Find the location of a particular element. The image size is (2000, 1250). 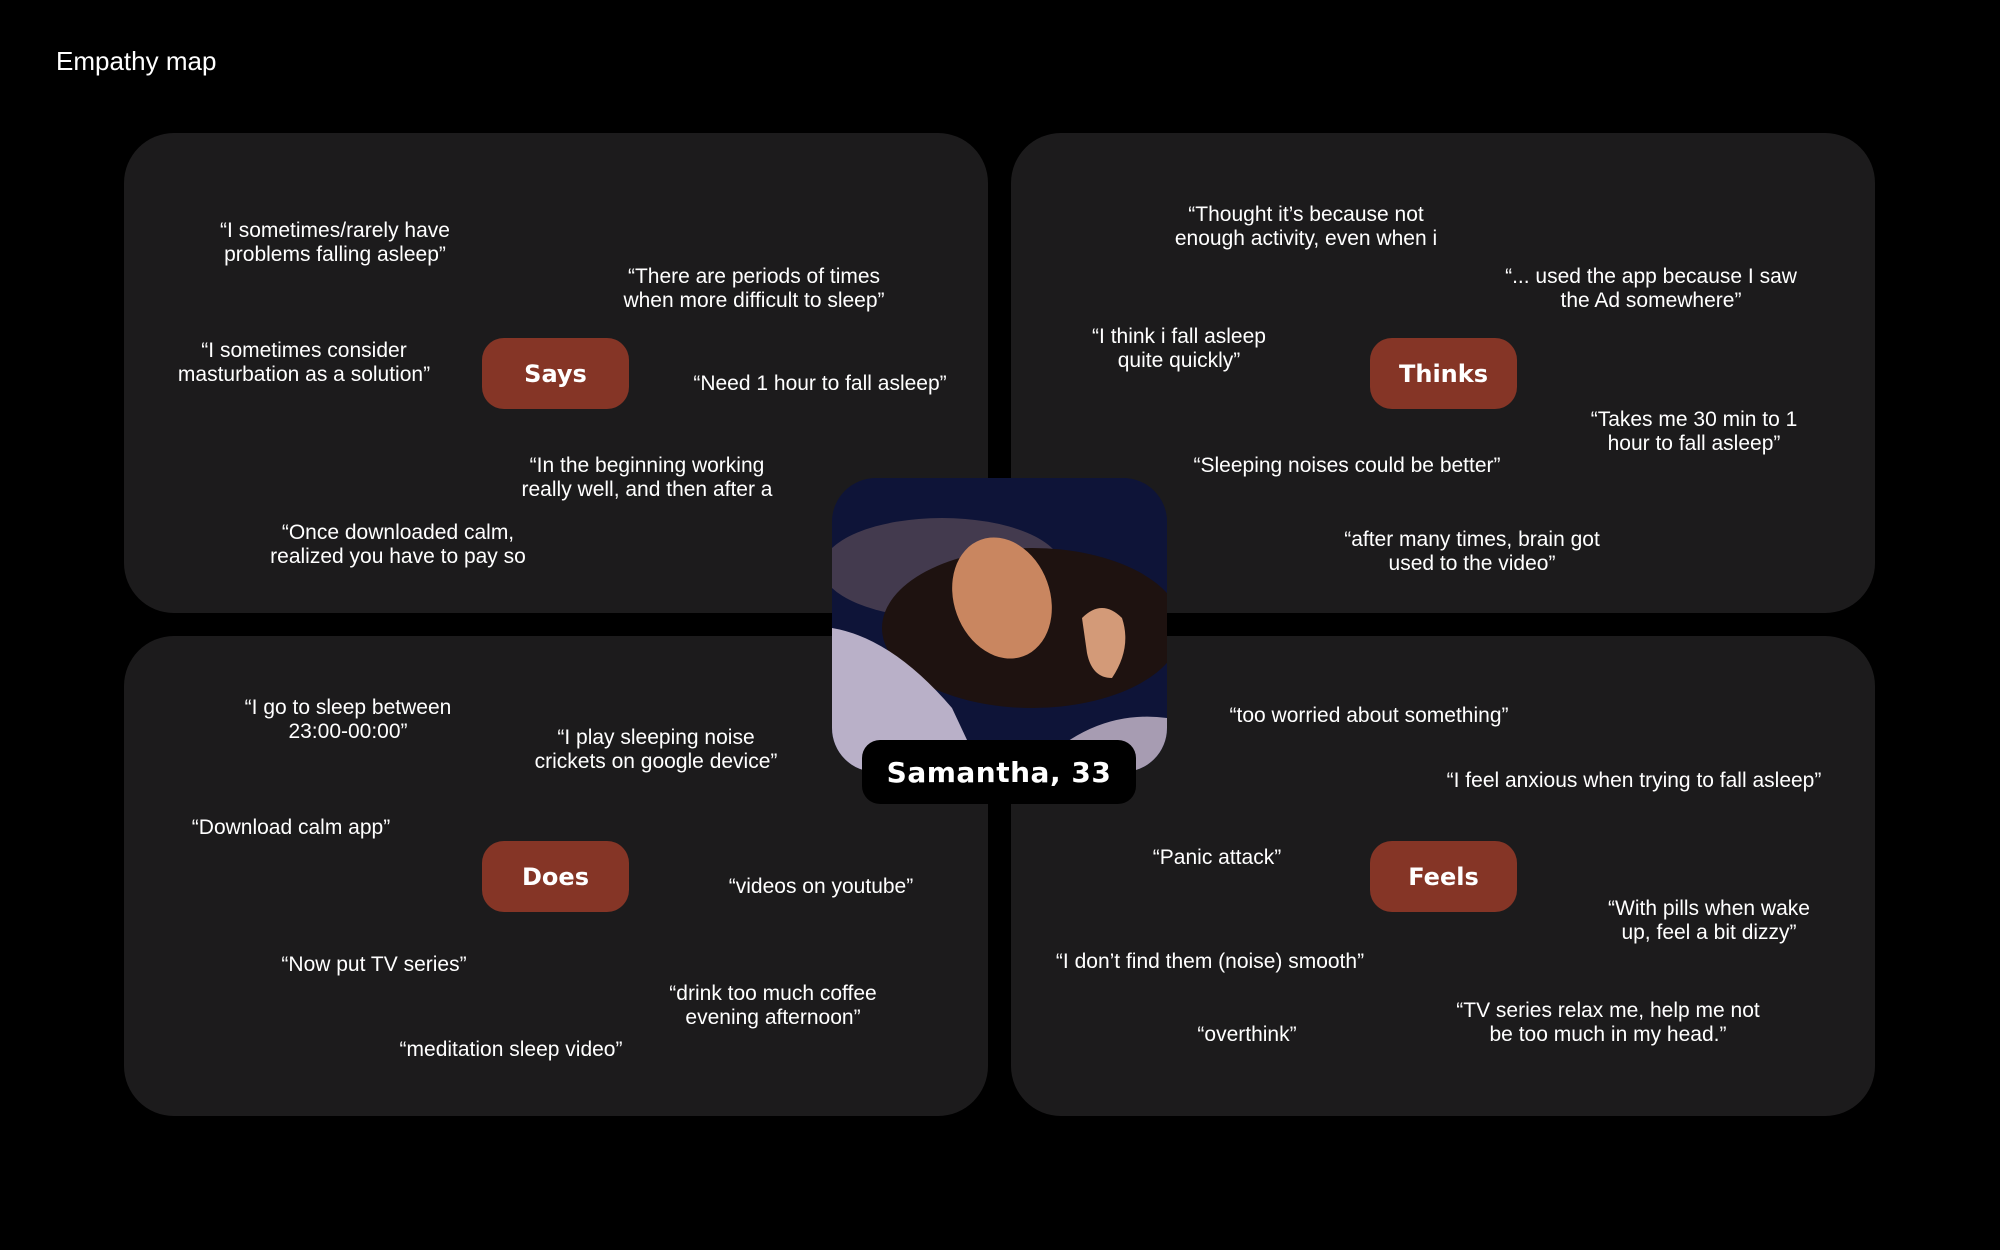

does-quote: “Now put TV series” is located at coordinates (374, 964).